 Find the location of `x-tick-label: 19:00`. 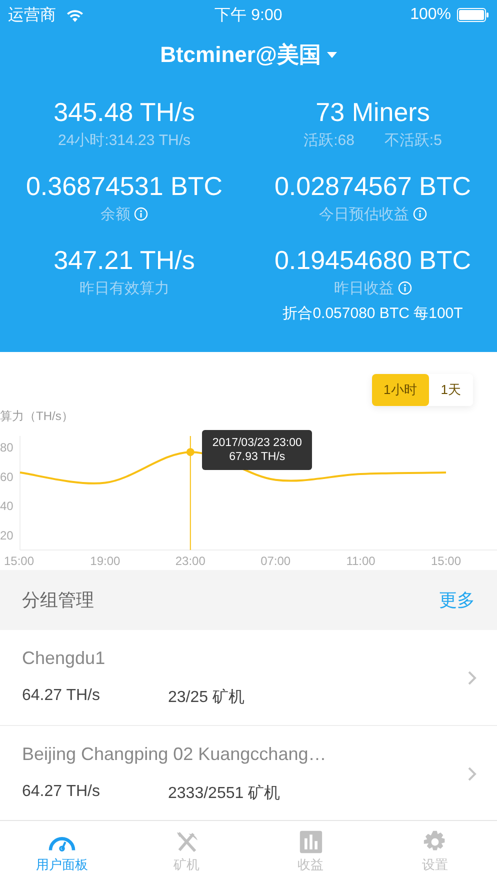

x-tick-label: 19:00 is located at coordinates (105, 561).